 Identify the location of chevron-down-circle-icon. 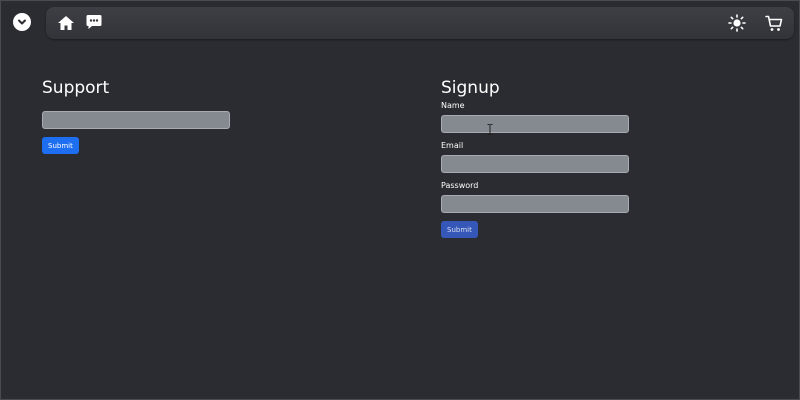
(22, 22).